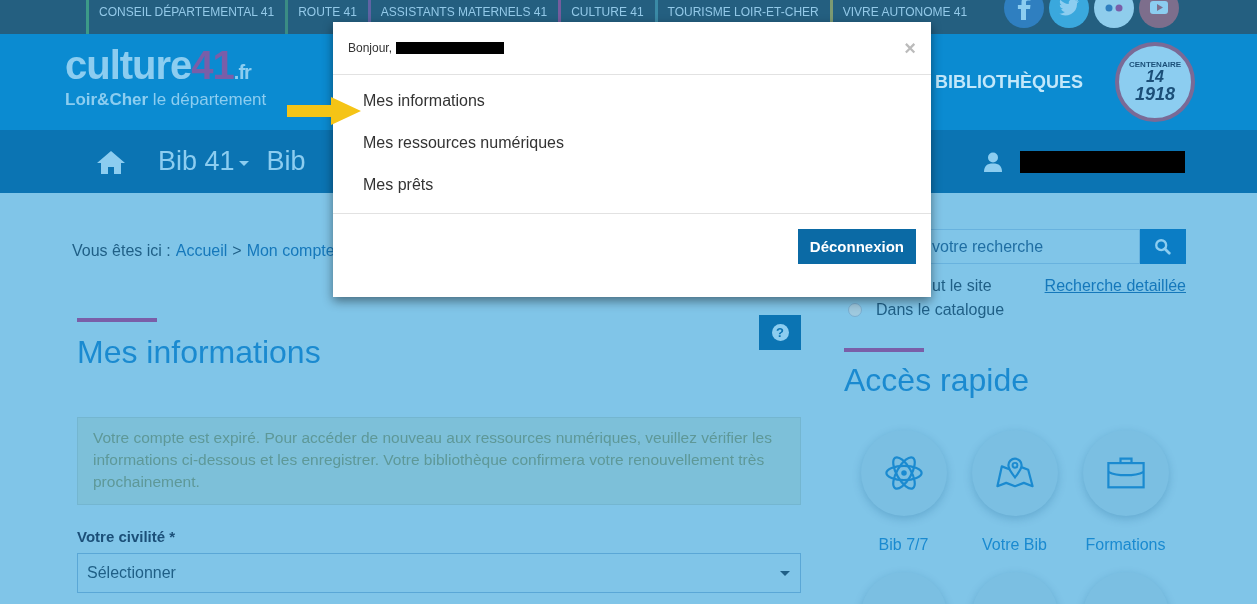 The image size is (1257, 604). I want to click on breadcrumb-link: Mon compte, so click(290, 251).